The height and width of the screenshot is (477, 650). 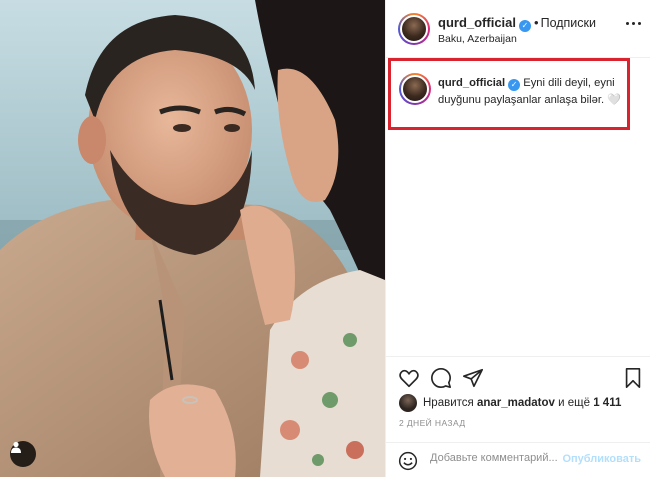 I want to click on likes-count: 1 411, so click(x=607, y=403).